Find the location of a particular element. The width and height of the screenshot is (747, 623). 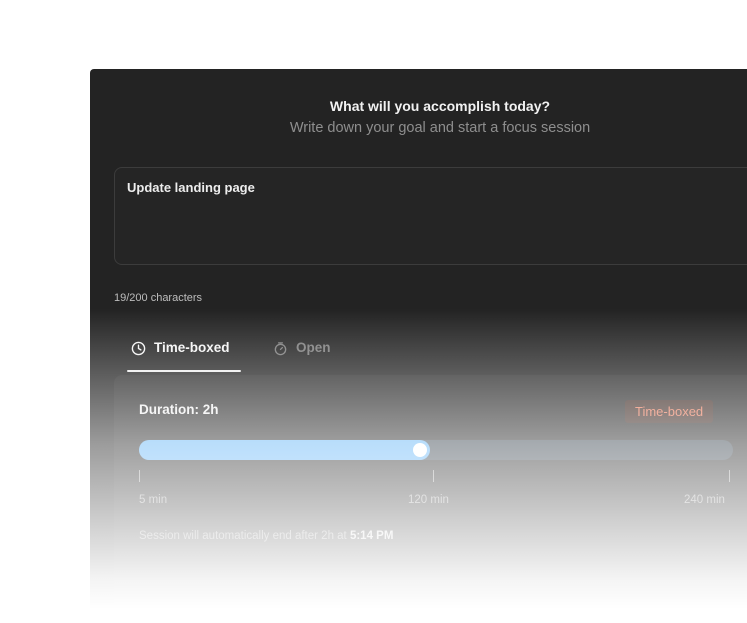

tab-time-boxed: Time-boxed is located at coordinates (180, 357).